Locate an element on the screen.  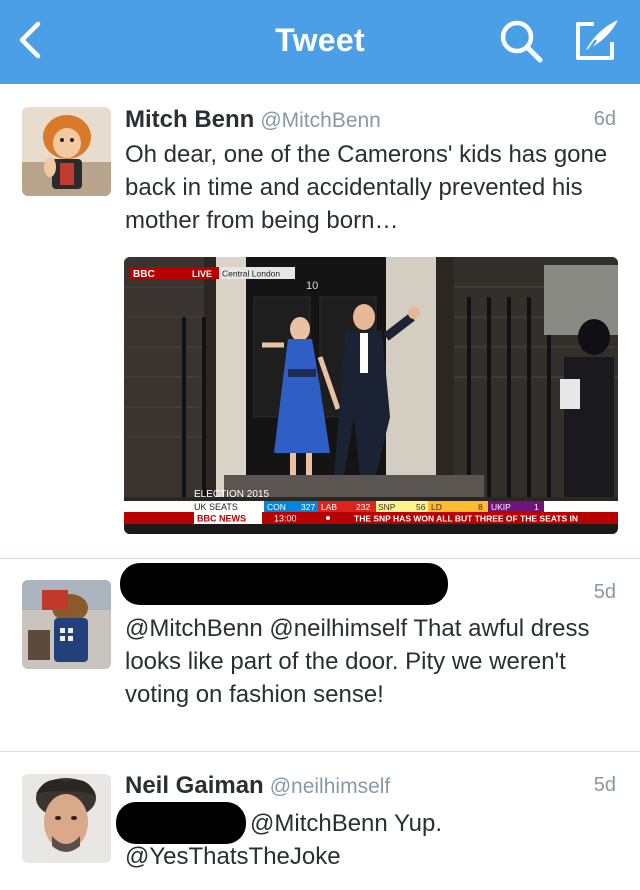
search-button is located at coordinates (522, 41).